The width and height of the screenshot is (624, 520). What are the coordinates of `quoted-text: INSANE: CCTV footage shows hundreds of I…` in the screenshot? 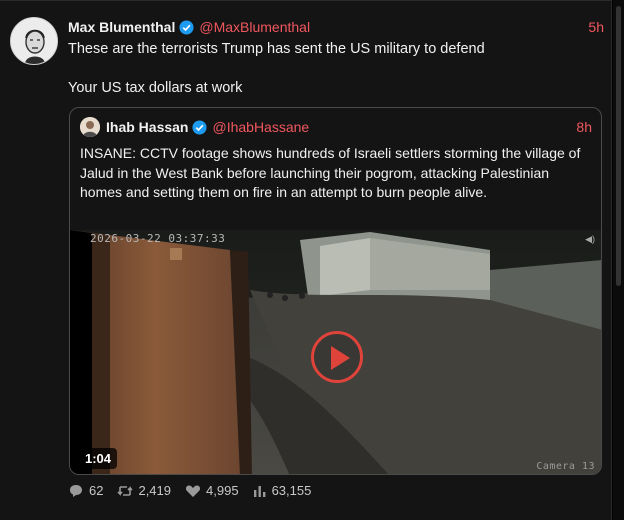 It's located at (330, 172).